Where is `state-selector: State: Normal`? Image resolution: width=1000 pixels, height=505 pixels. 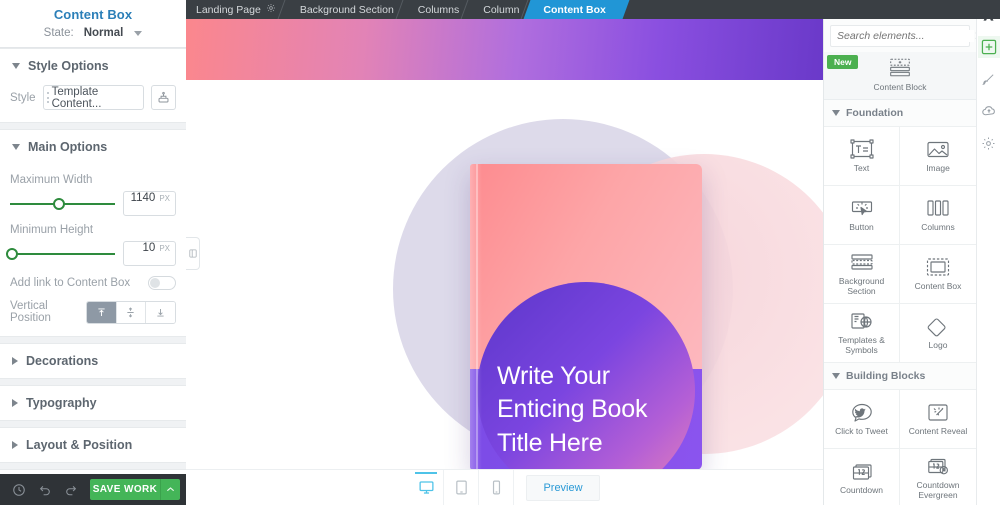 state-selector: State: Normal is located at coordinates (93, 33).